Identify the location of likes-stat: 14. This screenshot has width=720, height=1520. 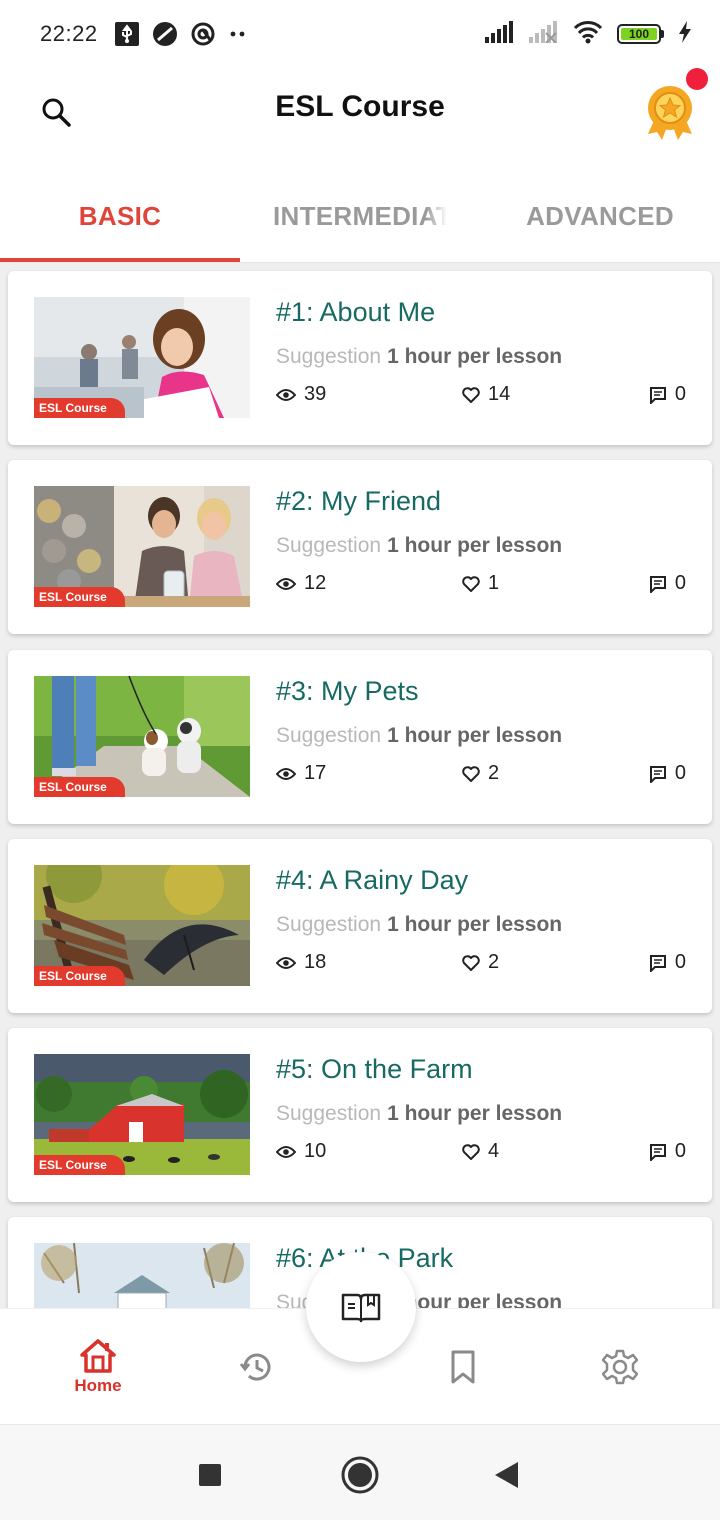
(486, 394).